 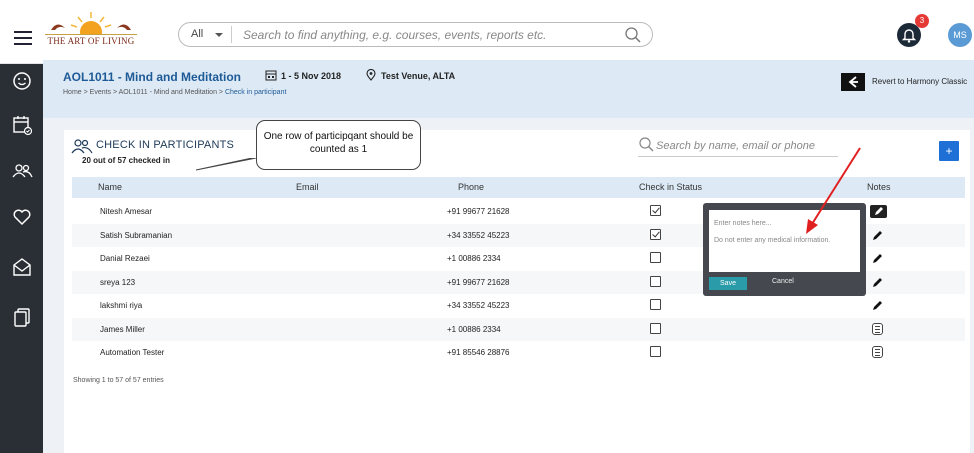 I want to click on sidebar, so click(x=21, y=258).